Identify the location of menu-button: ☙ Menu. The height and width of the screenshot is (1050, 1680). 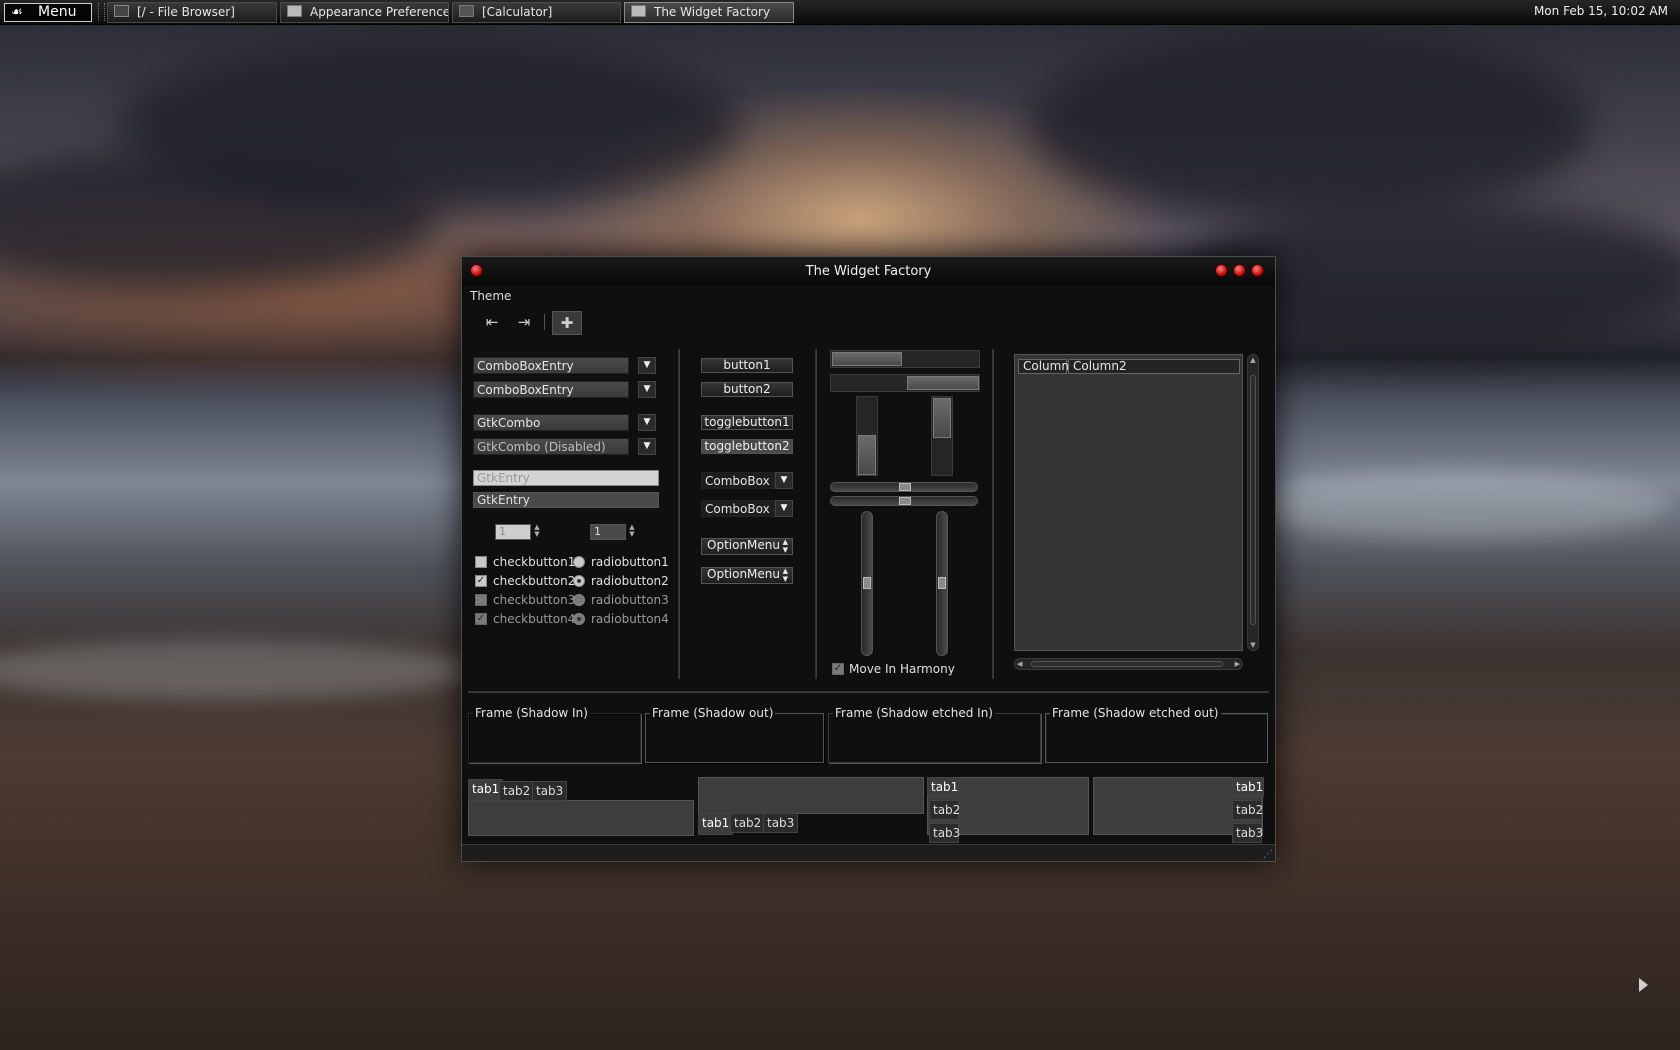
(48, 12).